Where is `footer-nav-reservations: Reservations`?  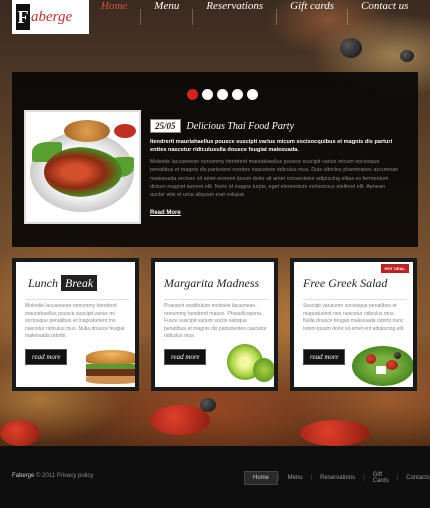
footer-nav-reservations: Reservations is located at coordinates (337, 478).